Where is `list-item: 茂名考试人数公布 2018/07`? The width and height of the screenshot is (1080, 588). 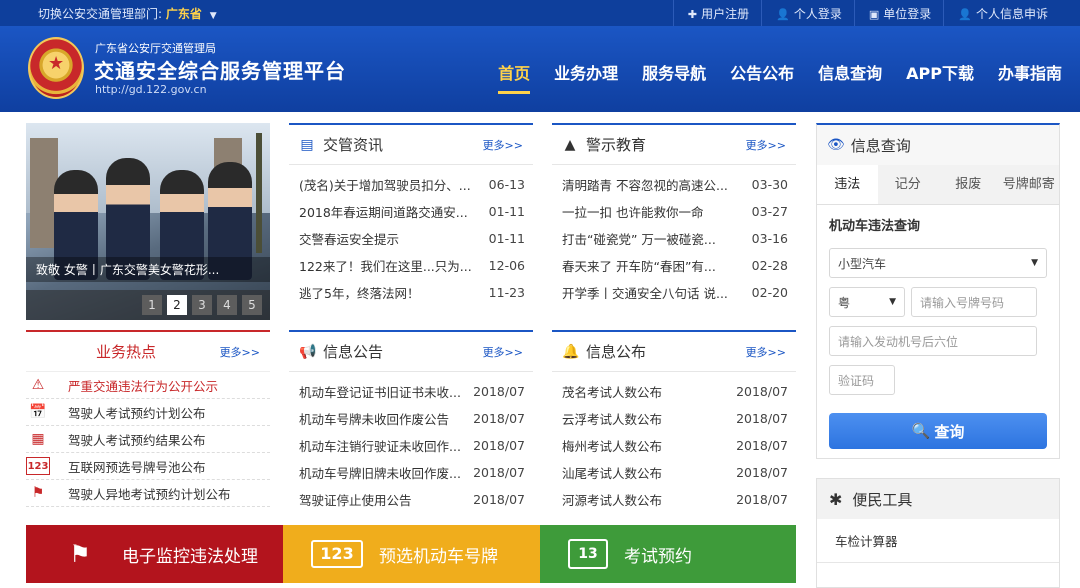 list-item: 茂名考试人数公布 2018/07 is located at coordinates (674, 391).